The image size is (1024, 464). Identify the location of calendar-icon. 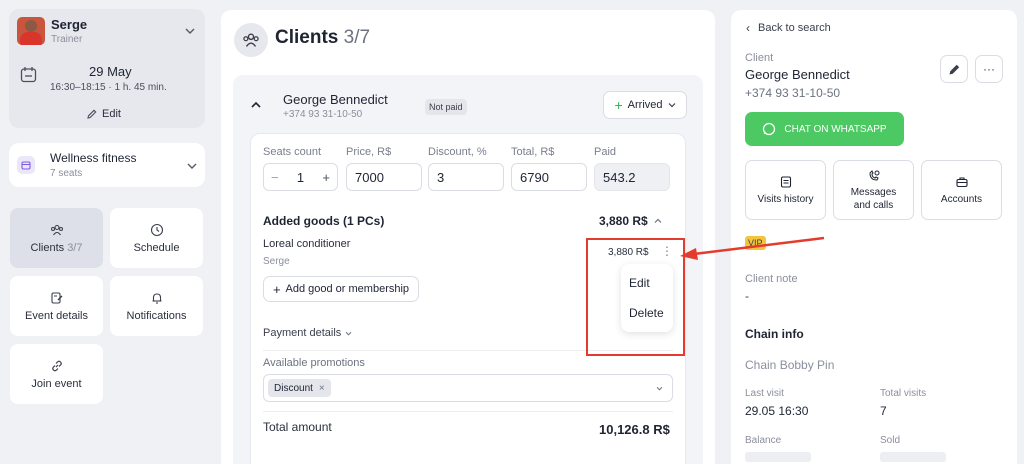
(28, 75).